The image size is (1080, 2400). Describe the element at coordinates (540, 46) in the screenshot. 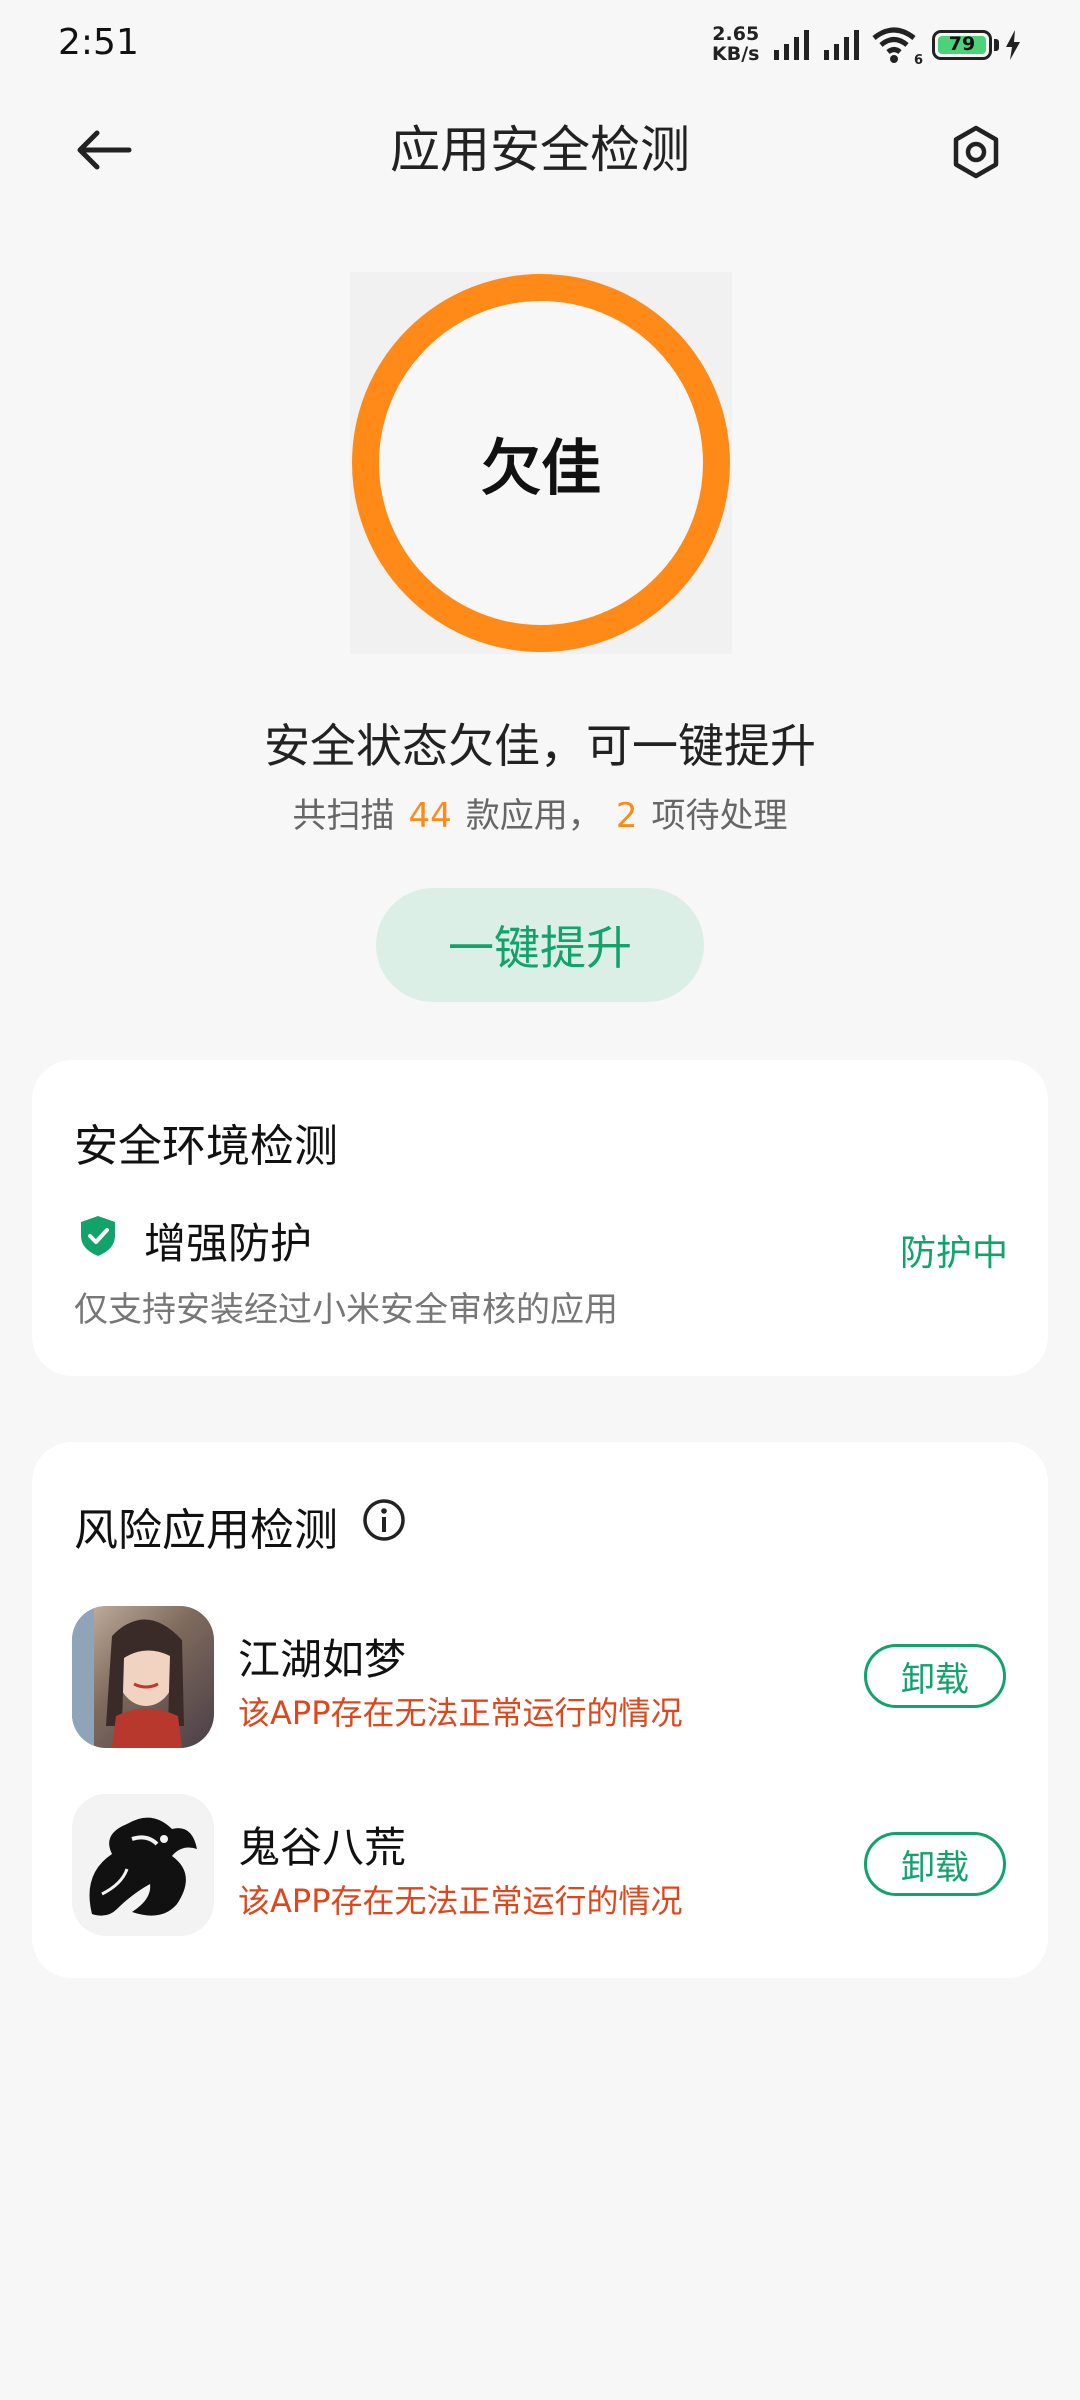

I see `status-bar: 2:51 2.65 KB/s 6 79` at that location.